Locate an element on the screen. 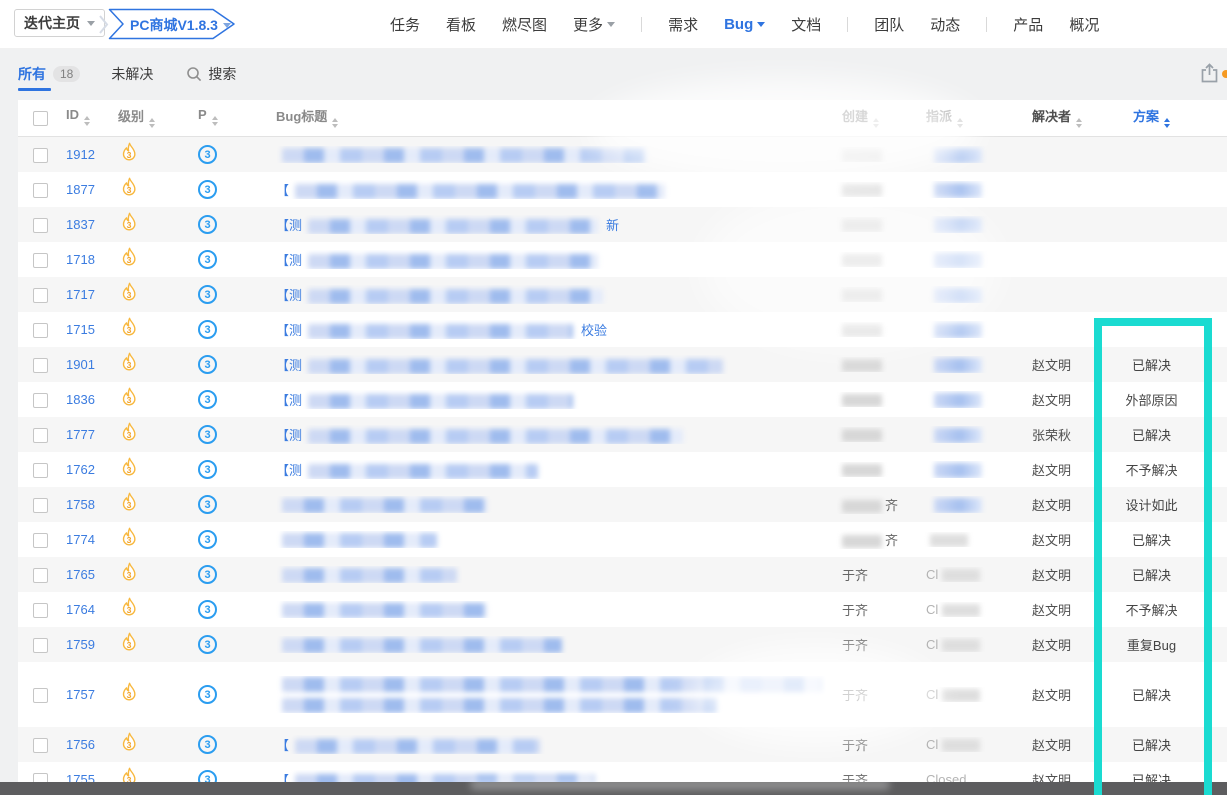  bug-id-link: 1765 is located at coordinates (80, 574).